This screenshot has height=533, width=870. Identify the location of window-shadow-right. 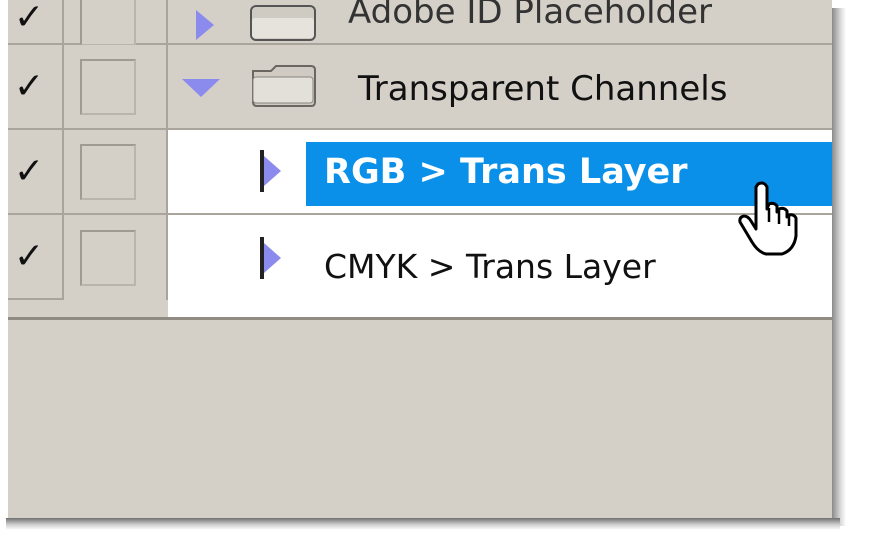
(839, 267).